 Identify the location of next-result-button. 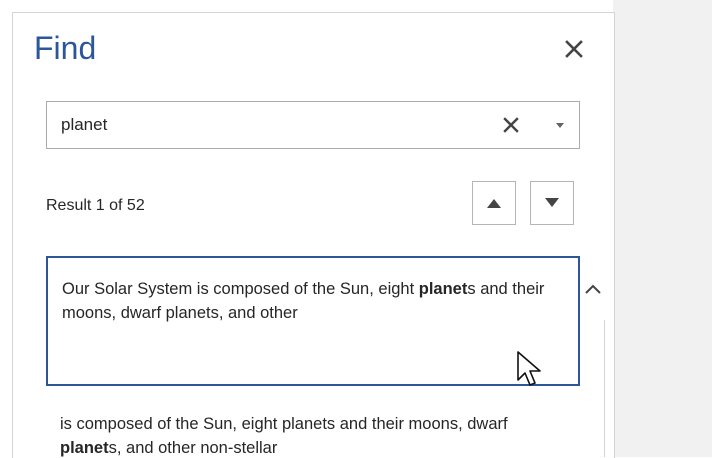
(552, 203).